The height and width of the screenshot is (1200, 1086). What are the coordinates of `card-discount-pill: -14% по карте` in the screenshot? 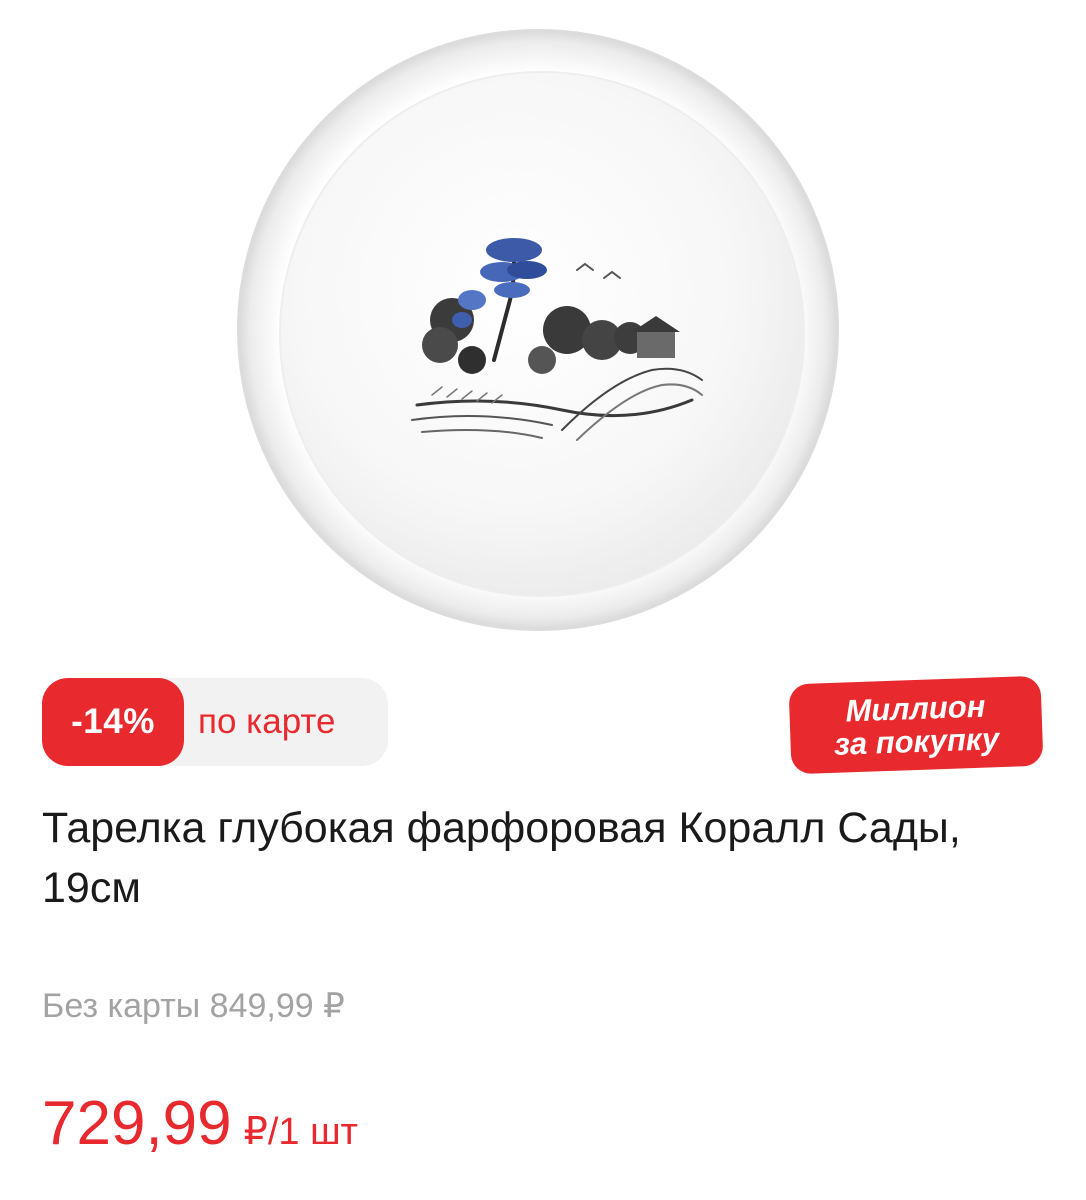 It's located at (215, 722).